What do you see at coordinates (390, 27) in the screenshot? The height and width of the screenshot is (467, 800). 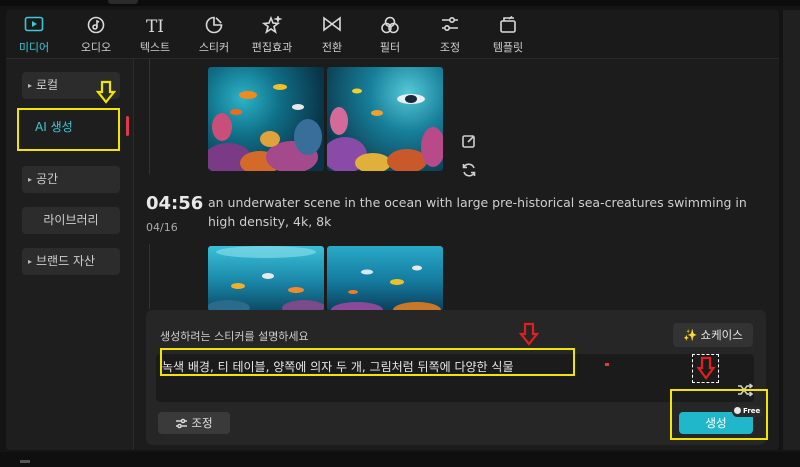 I see `filter-icon` at bounding box center [390, 27].